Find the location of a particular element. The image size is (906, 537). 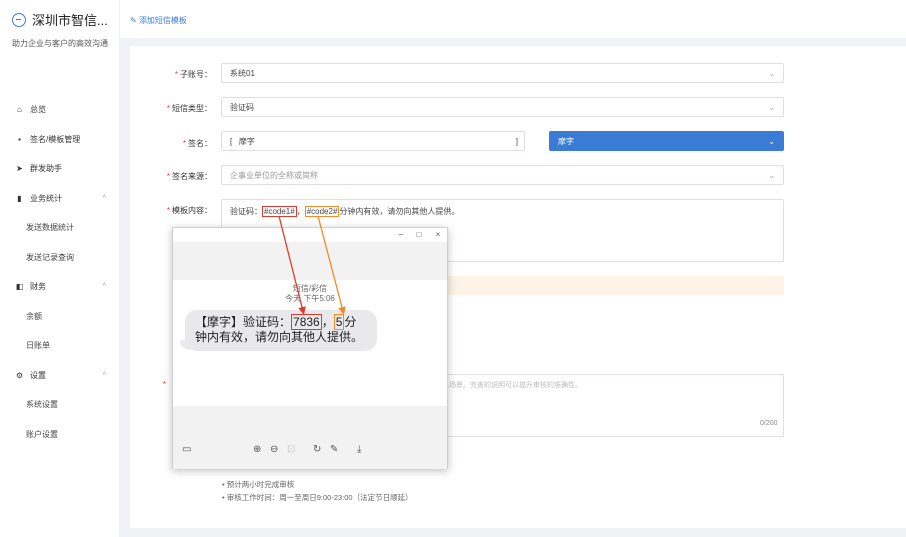

sidebar-item: 账户设置 is located at coordinates (60, 435).